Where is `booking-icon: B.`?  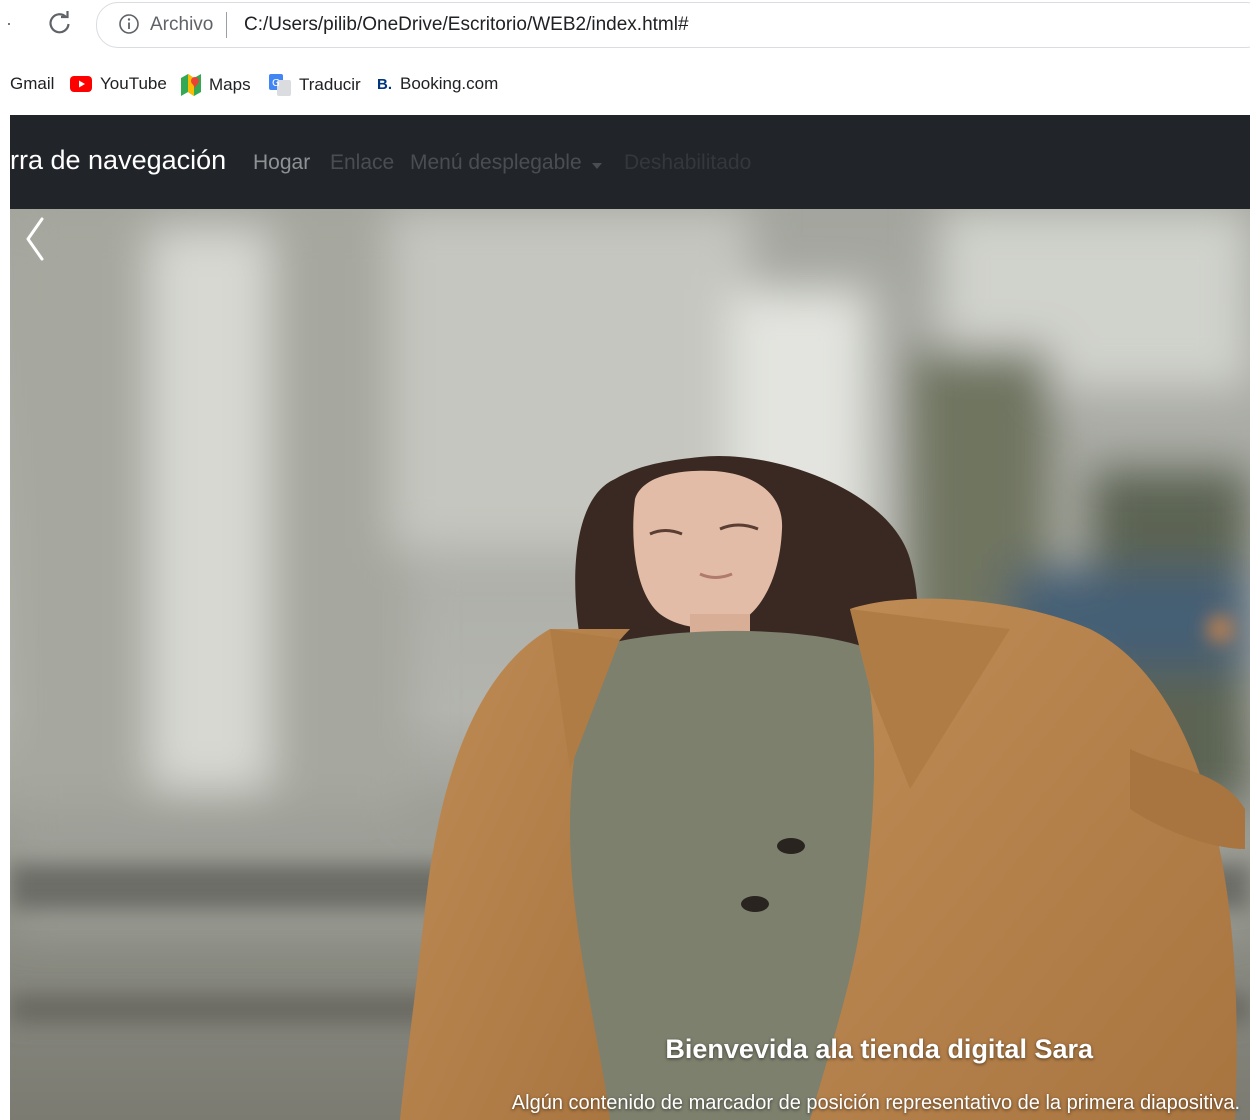
booking-icon: B. is located at coordinates (384, 84).